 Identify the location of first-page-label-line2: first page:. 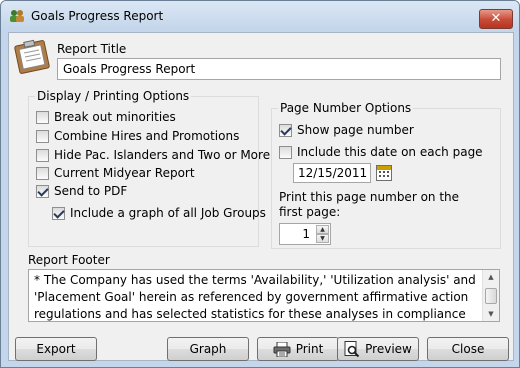
(310, 212).